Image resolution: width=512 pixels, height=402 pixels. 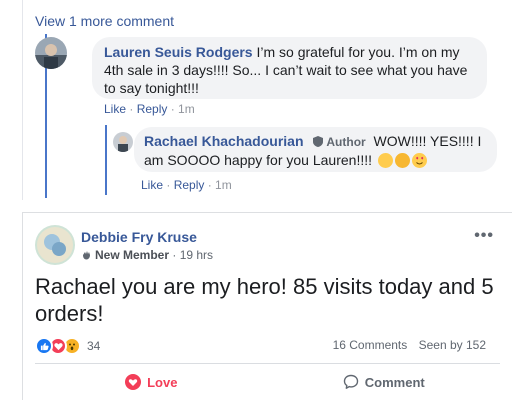 I want to click on comment-label: Comment, so click(x=394, y=382).